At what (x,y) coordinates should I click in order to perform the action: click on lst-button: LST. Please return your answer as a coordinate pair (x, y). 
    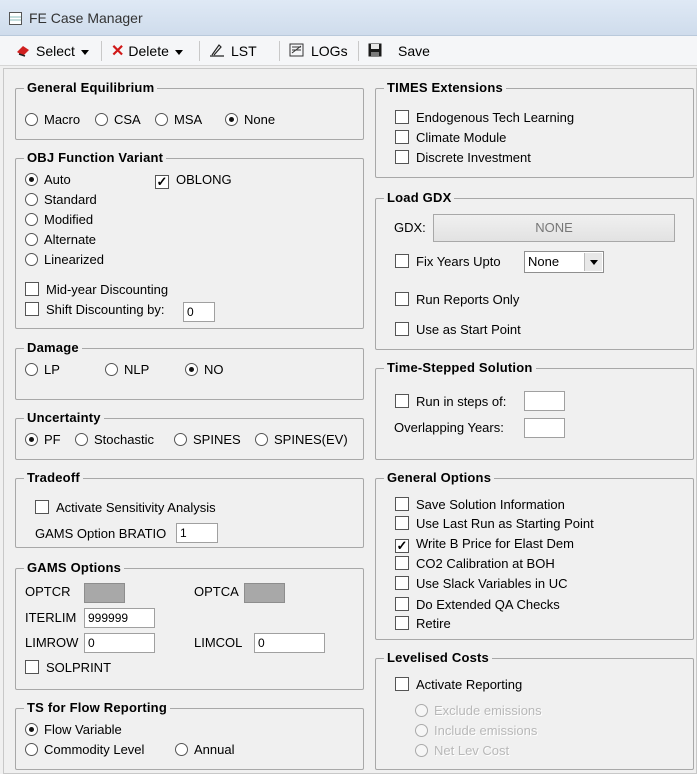
    Looking at the image, I should click on (233, 51).